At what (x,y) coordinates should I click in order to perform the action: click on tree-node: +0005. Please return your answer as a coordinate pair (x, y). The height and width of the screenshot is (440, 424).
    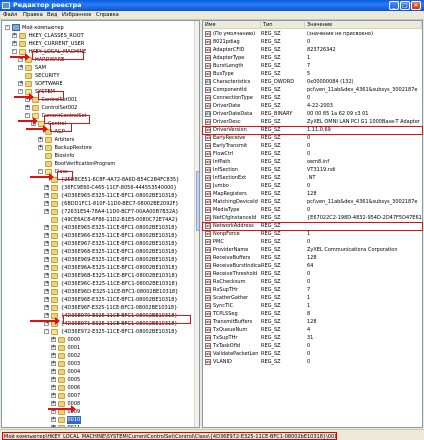
    Looking at the image, I should click on (97, 380).